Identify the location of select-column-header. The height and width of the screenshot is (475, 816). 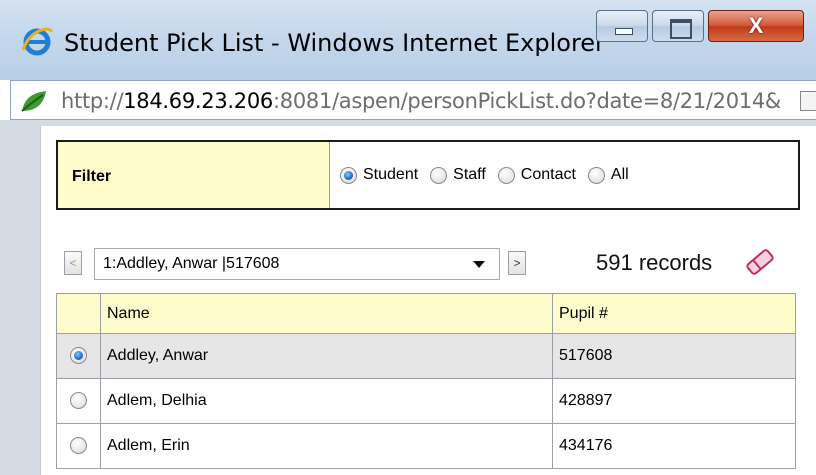
(78, 313).